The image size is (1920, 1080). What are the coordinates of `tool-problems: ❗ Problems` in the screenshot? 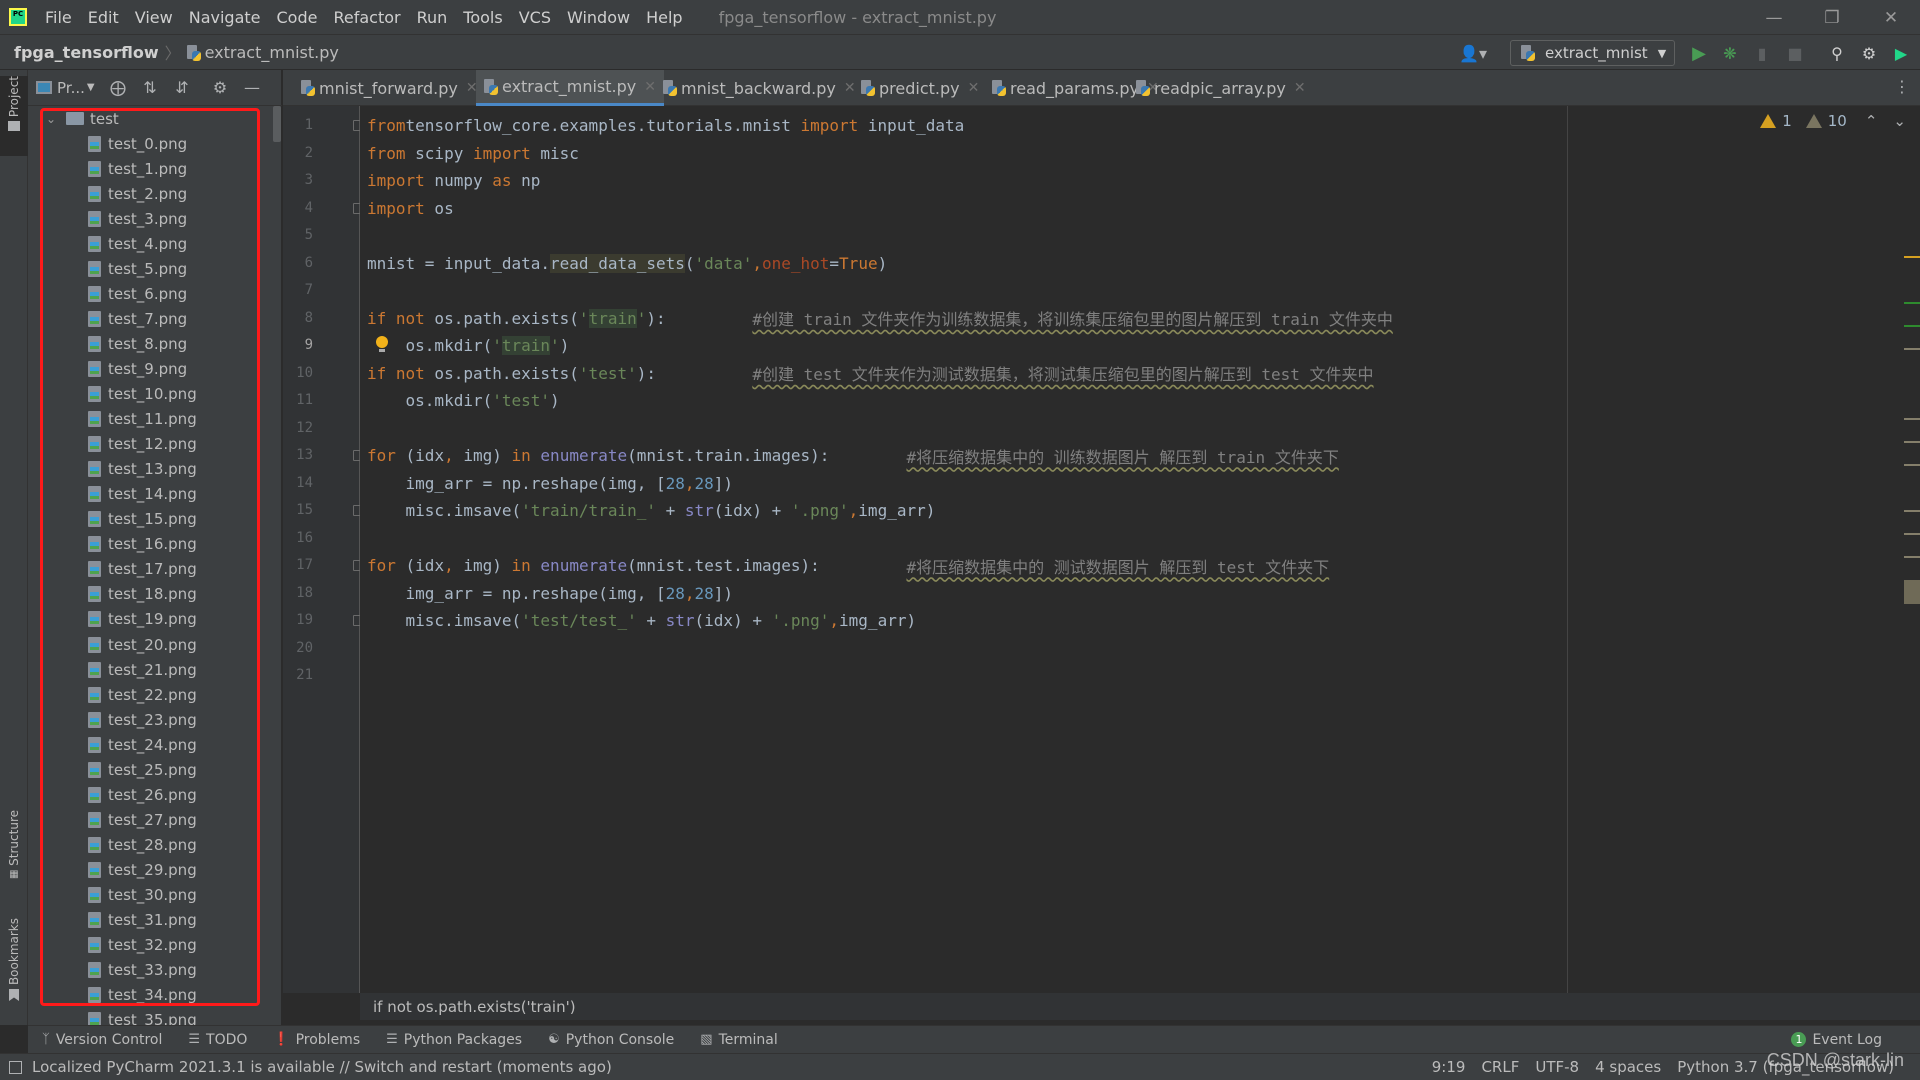 It's located at (316, 1040).